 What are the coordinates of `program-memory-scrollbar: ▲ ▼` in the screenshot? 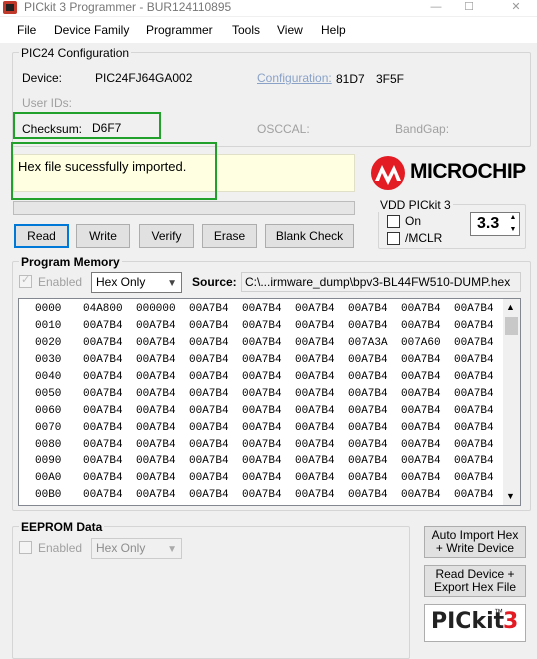 It's located at (511, 402).